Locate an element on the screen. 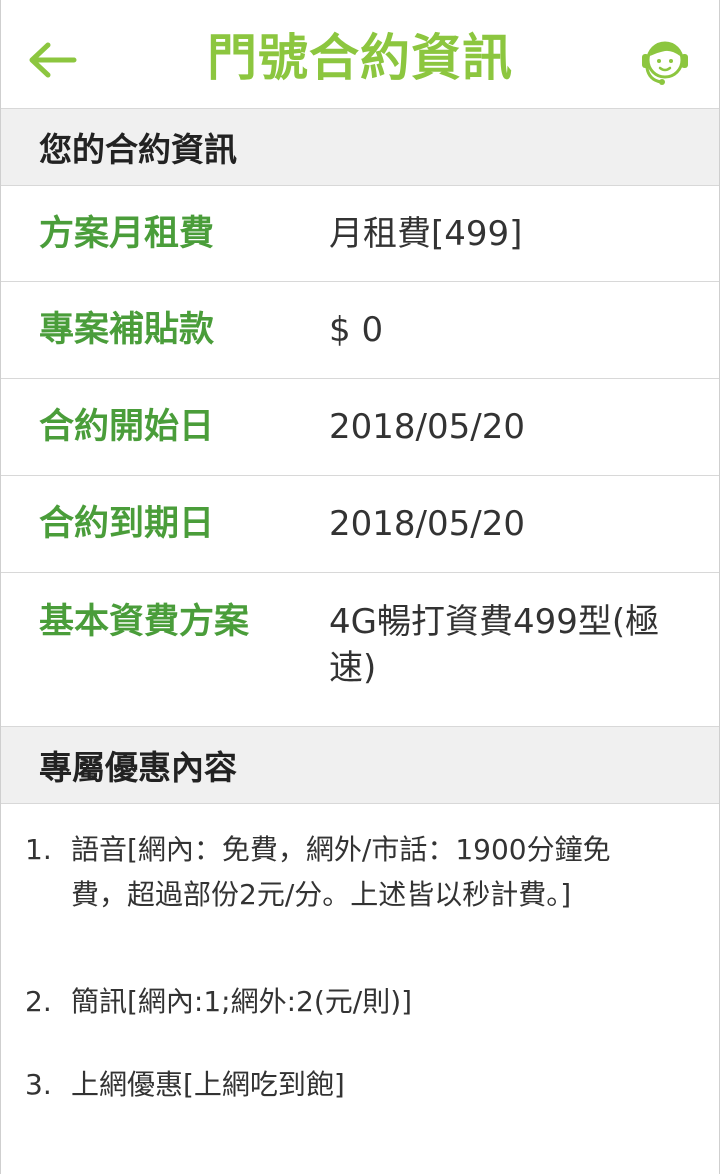 The image size is (720, 1174). customer-service-agent-icon is located at coordinates (665, 63).